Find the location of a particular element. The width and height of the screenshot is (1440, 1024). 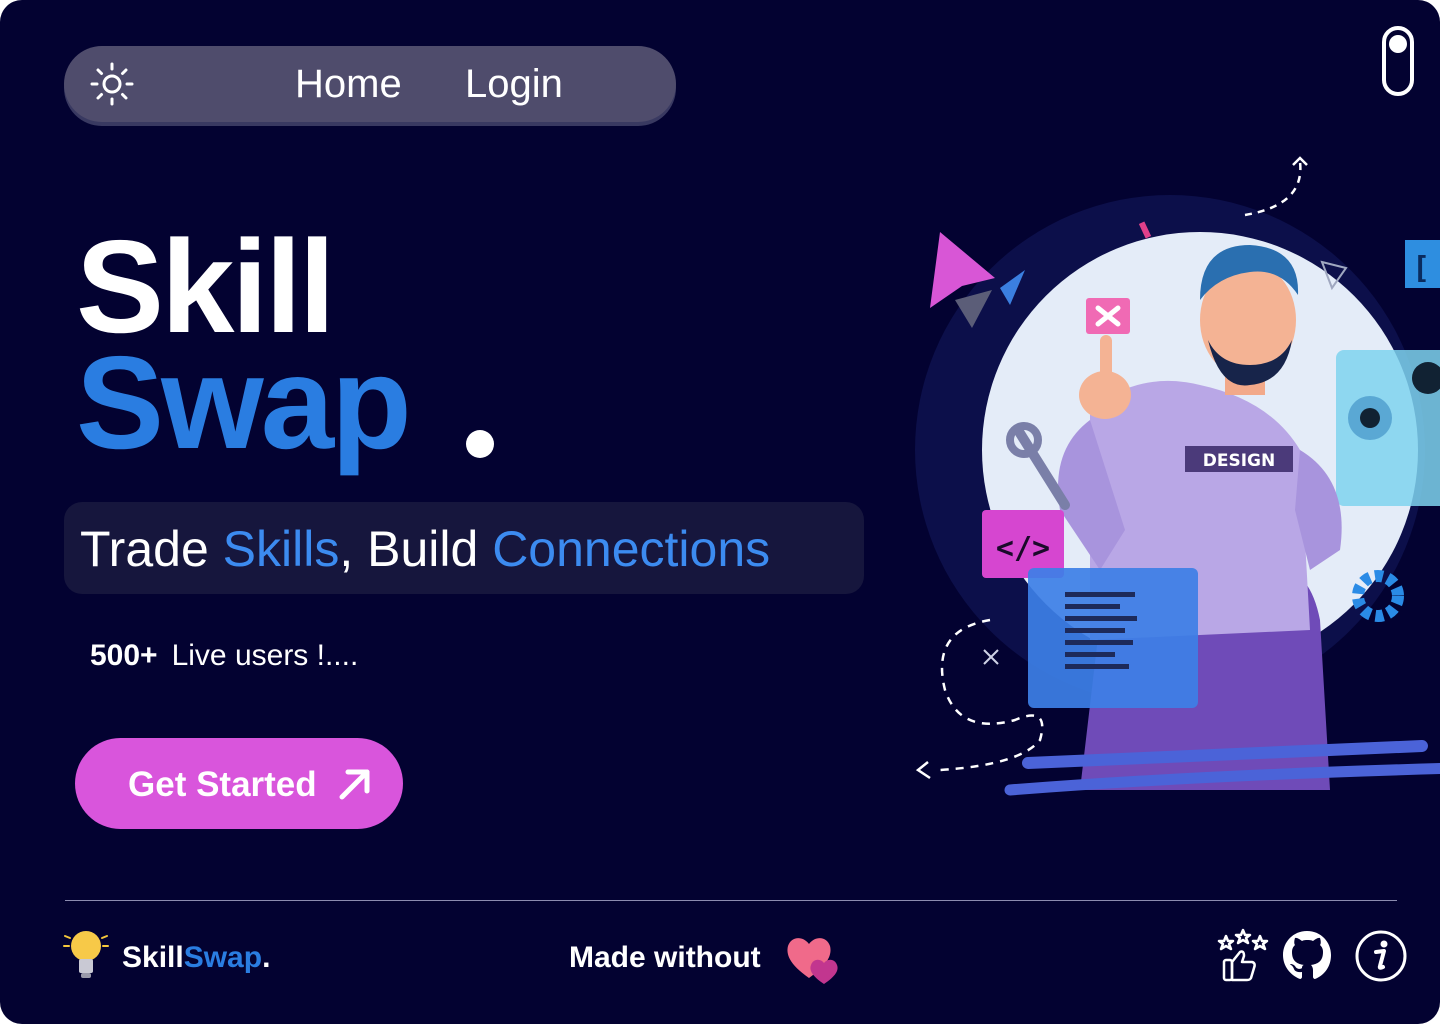

get-started-label: Get Started is located at coordinates (222, 784).